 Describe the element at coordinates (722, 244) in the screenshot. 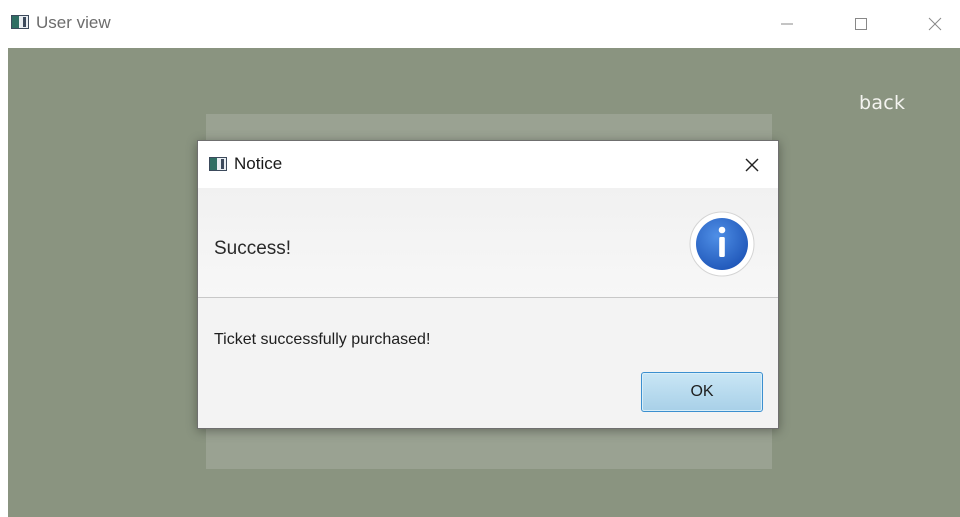

I see `info-icon` at that location.